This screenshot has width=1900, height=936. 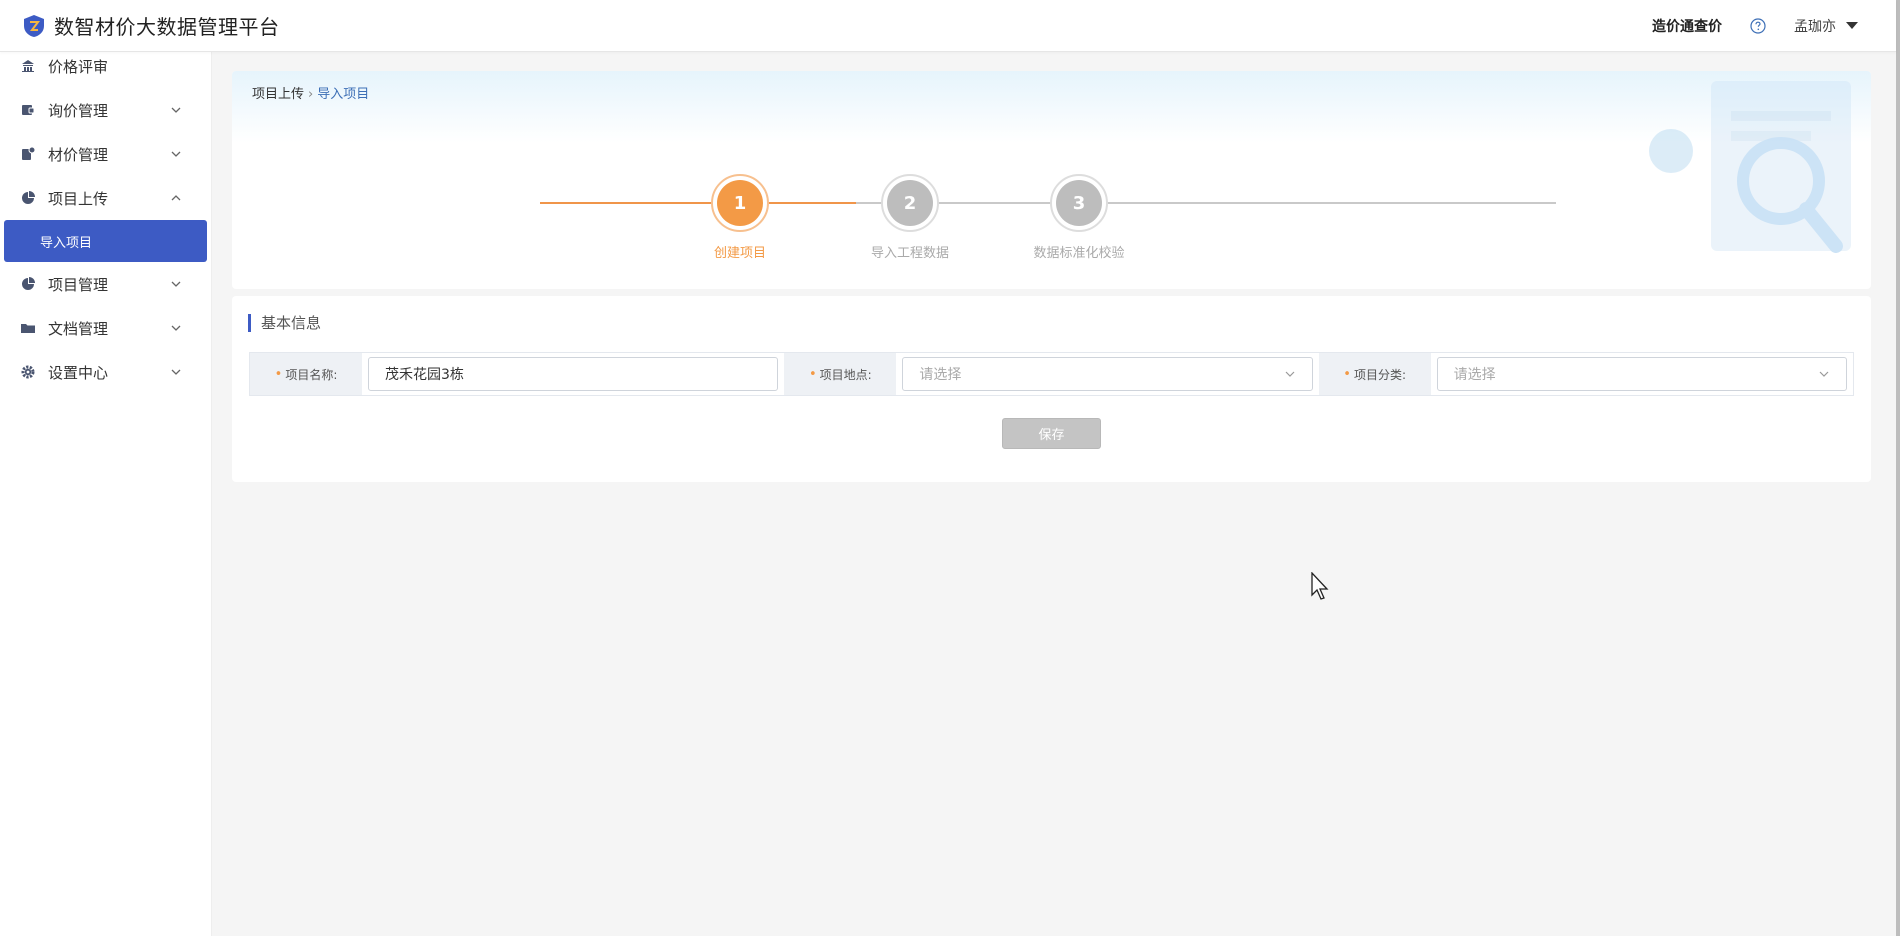 What do you see at coordinates (176, 198) in the screenshot?
I see `chevron-up-icon` at bounding box center [176, 198].